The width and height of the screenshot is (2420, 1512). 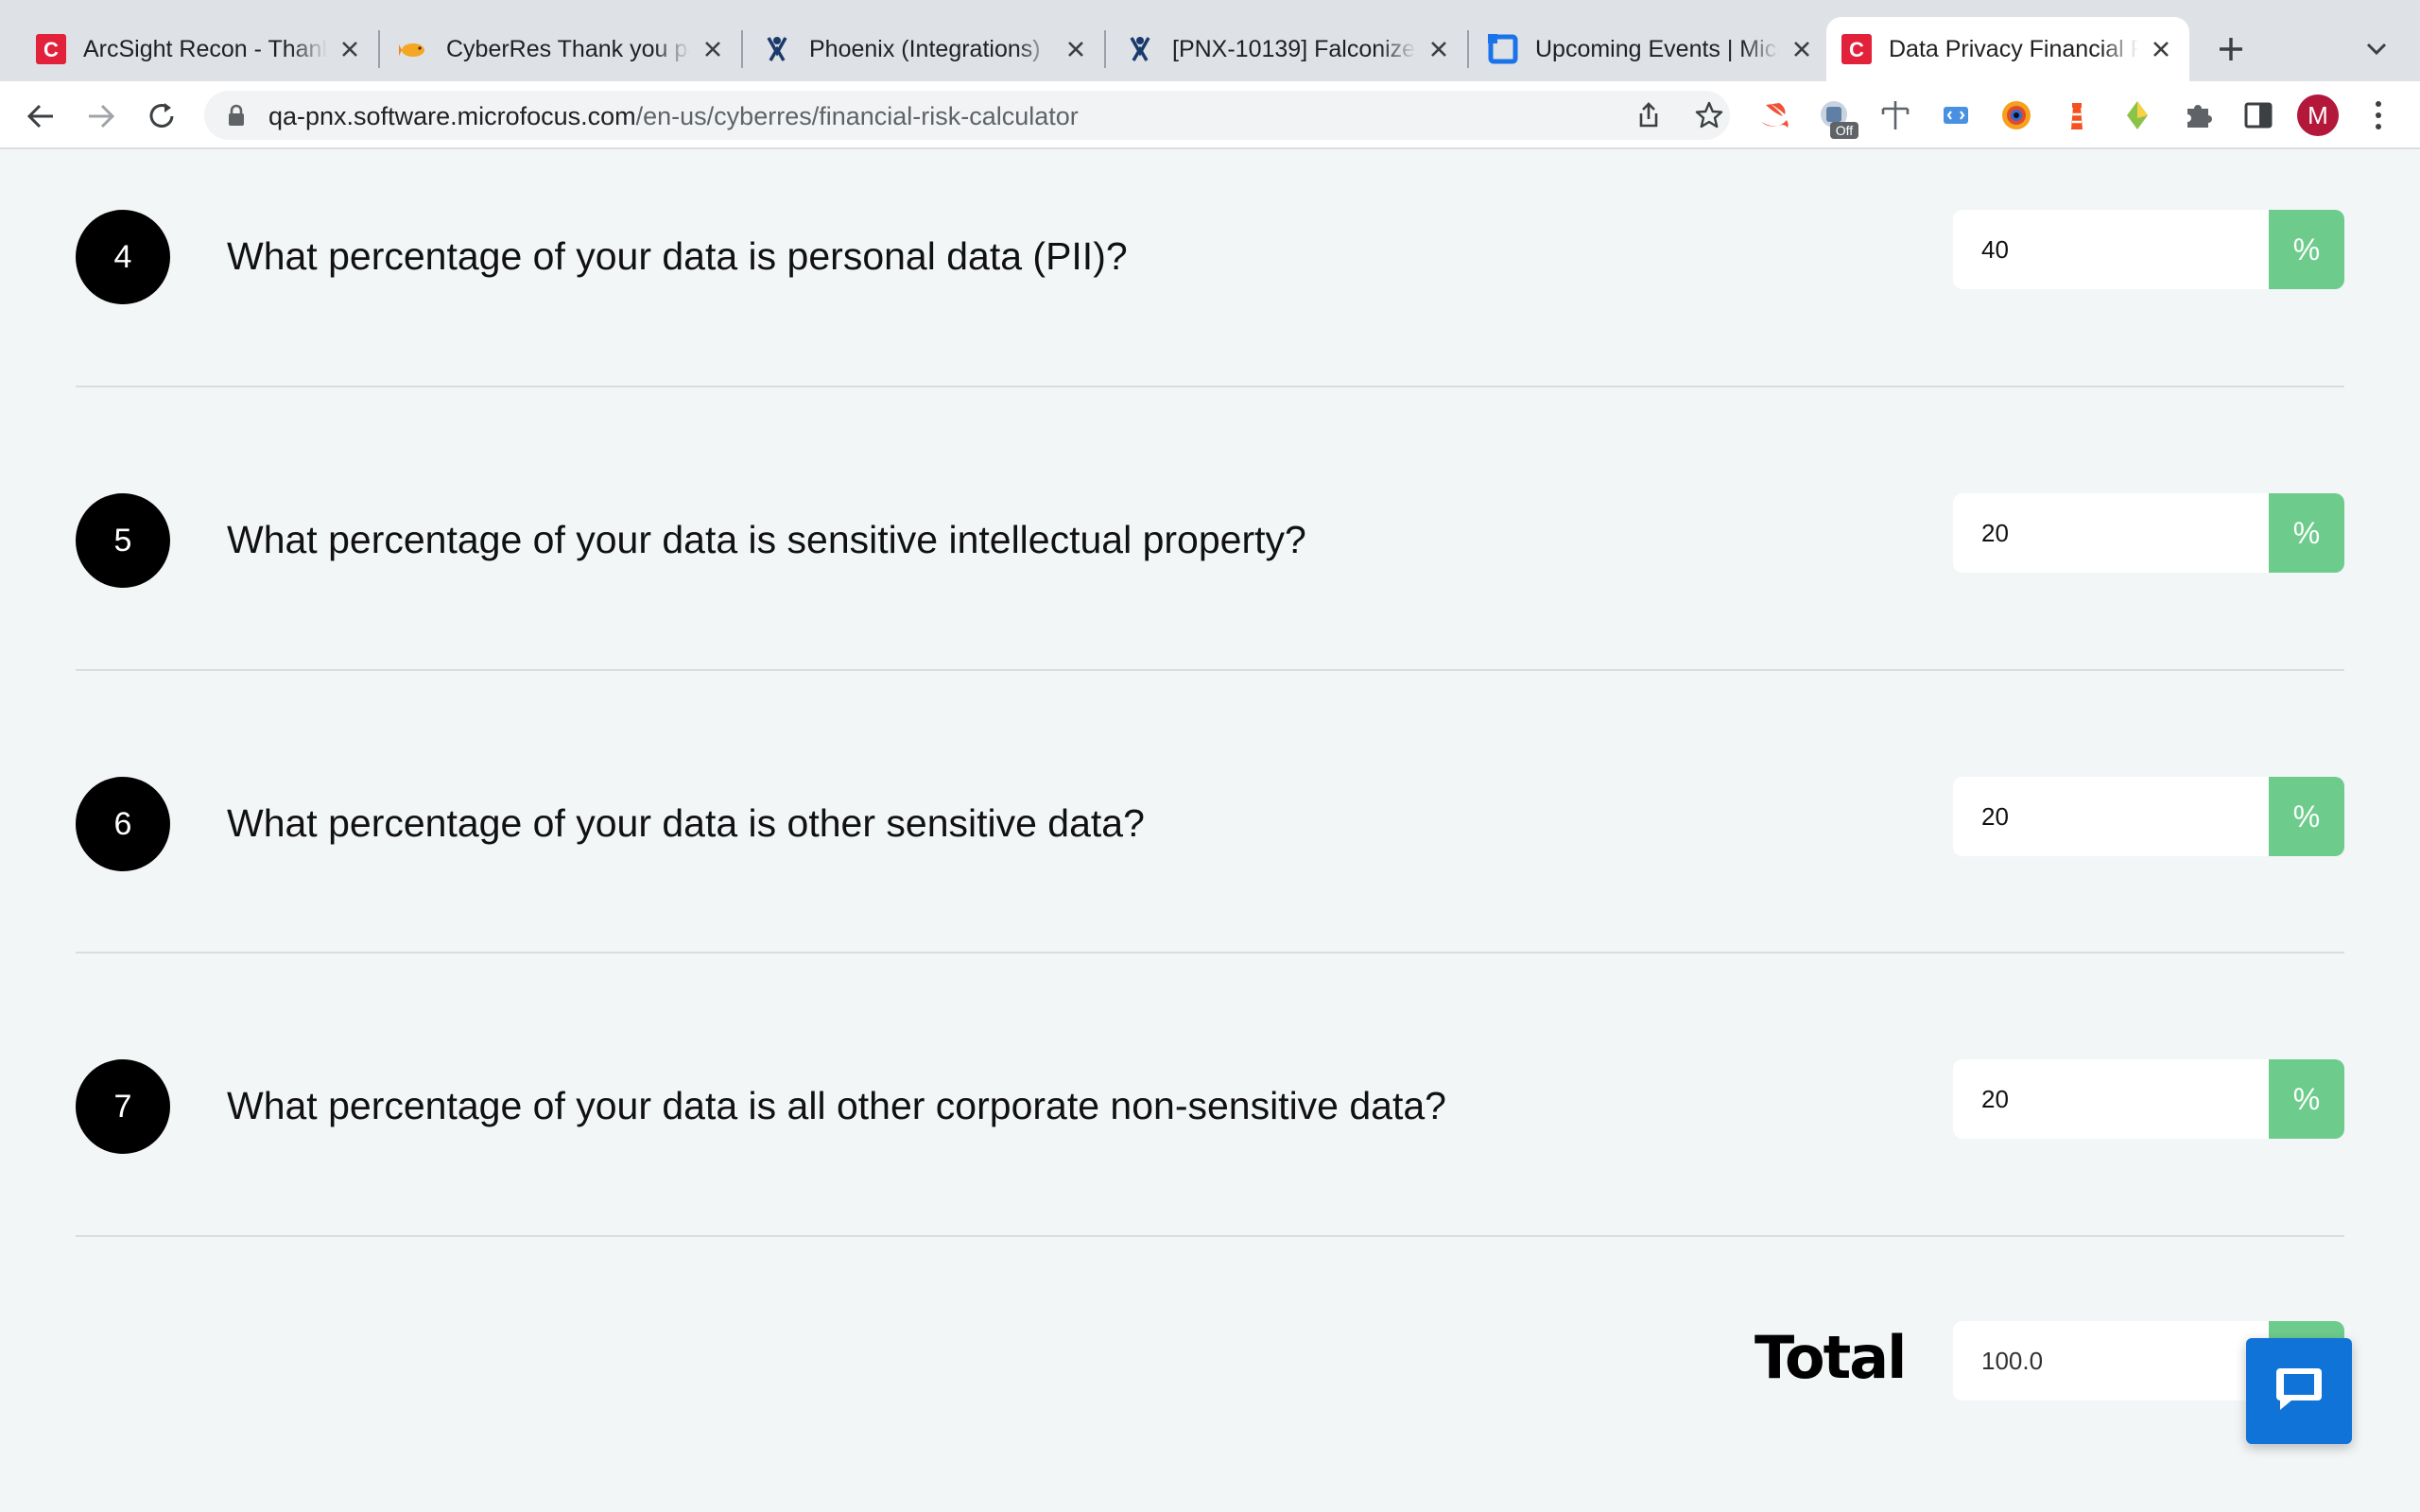 What do you see at coordinates (123, 257) in the screenshot?
I see `question-number-badge: 4` at bounding box center [123, 257].